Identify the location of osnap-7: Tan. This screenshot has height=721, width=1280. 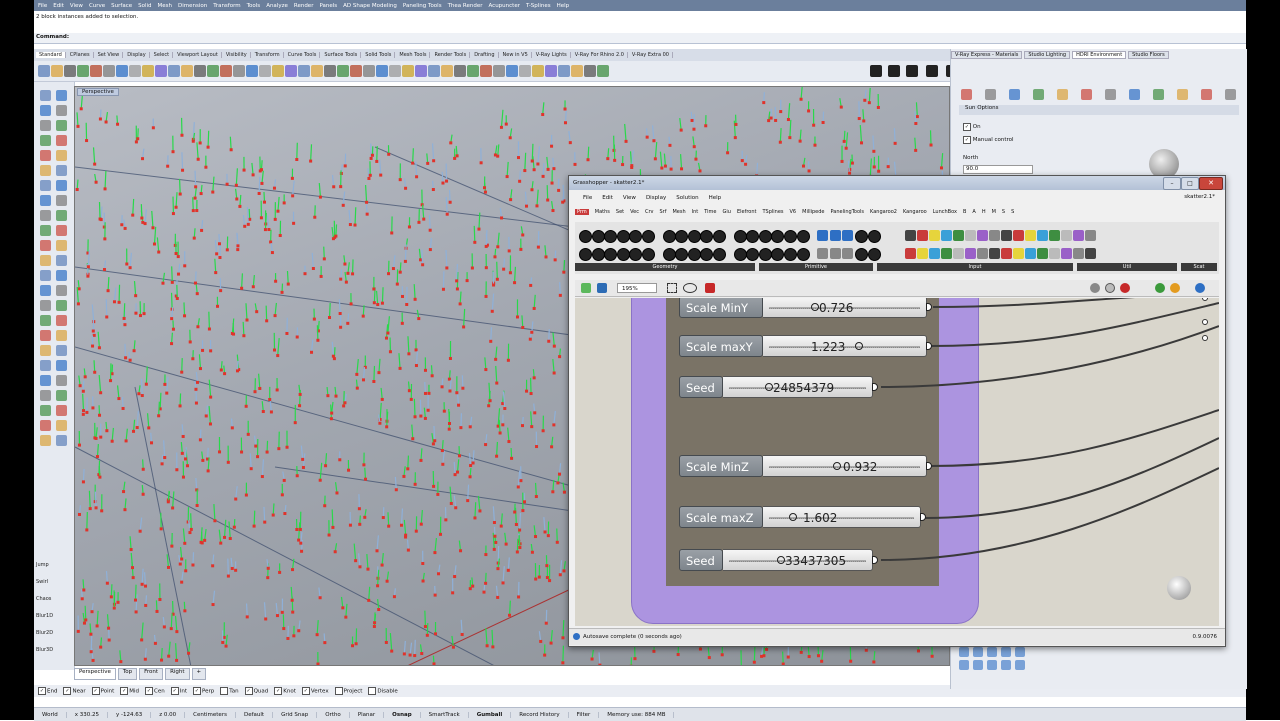
(229, 691).